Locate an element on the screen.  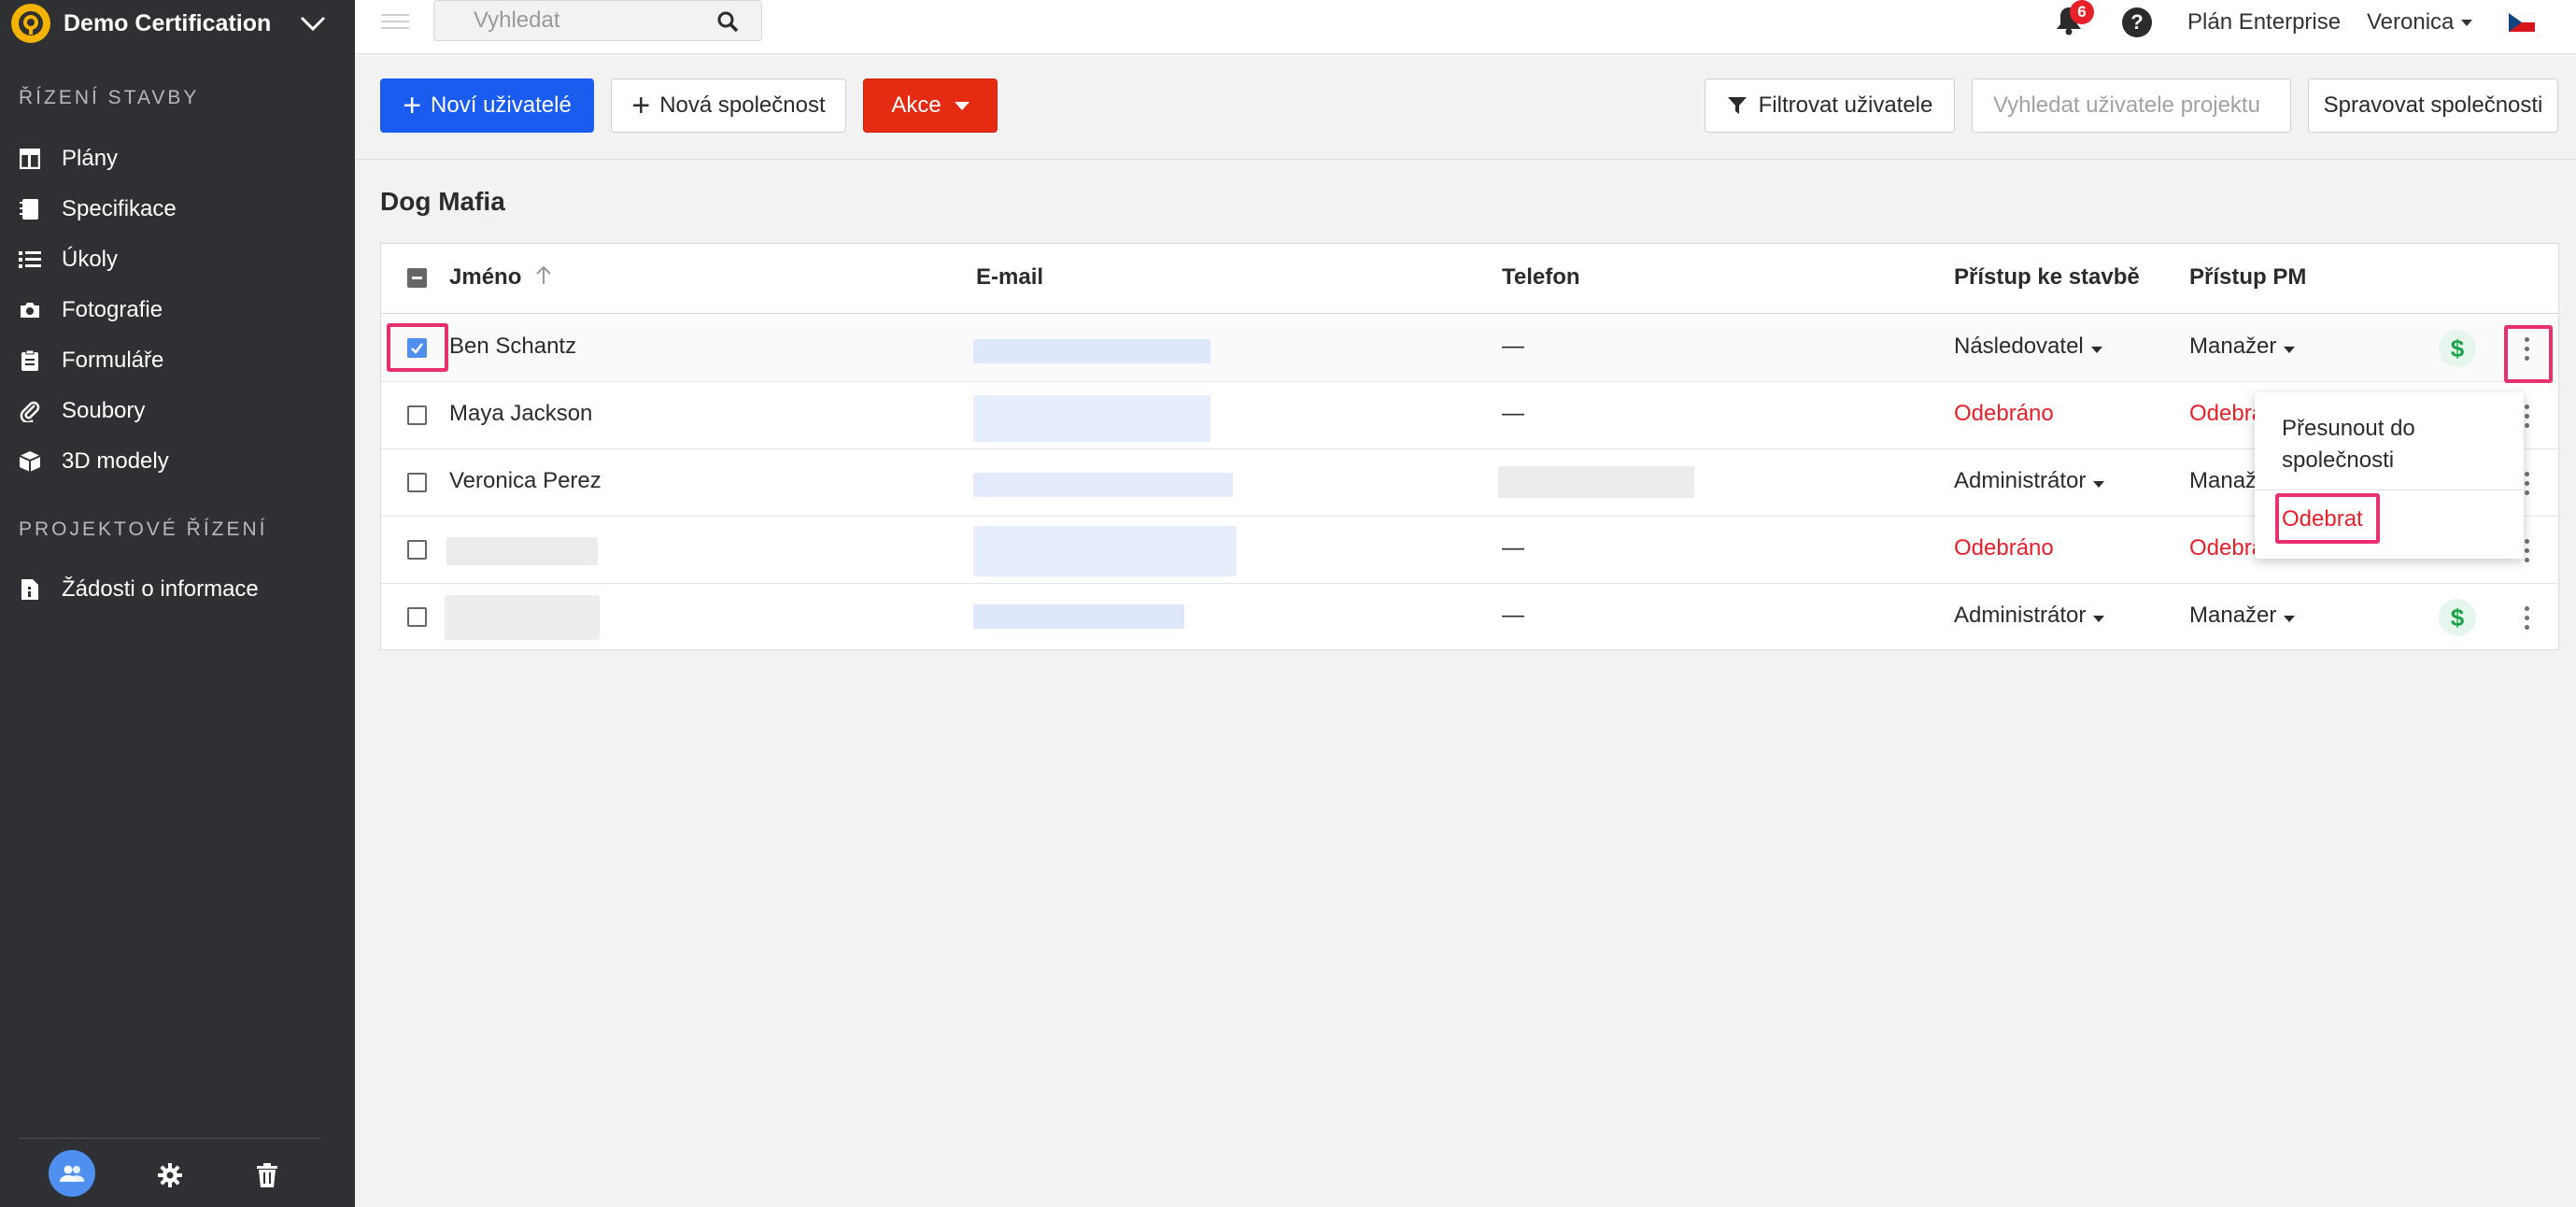
sidebar-item-tasks: Úkoly is located at coordinates (177, 259).